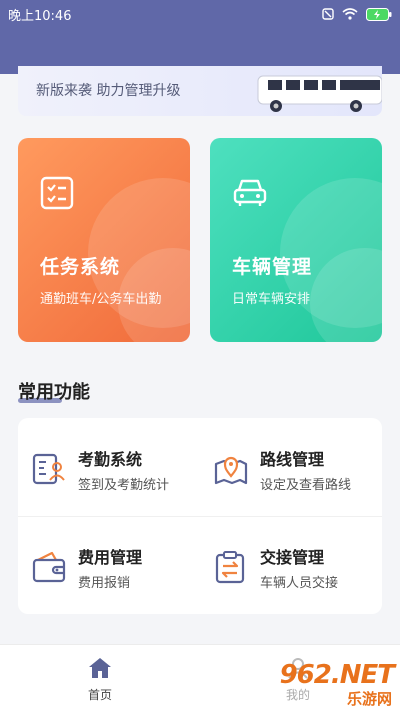 The image size is (400, 711). Describe the element at coordinates (99, 695) in the screenshot. I see `tab-home-label: 首页` at that location.